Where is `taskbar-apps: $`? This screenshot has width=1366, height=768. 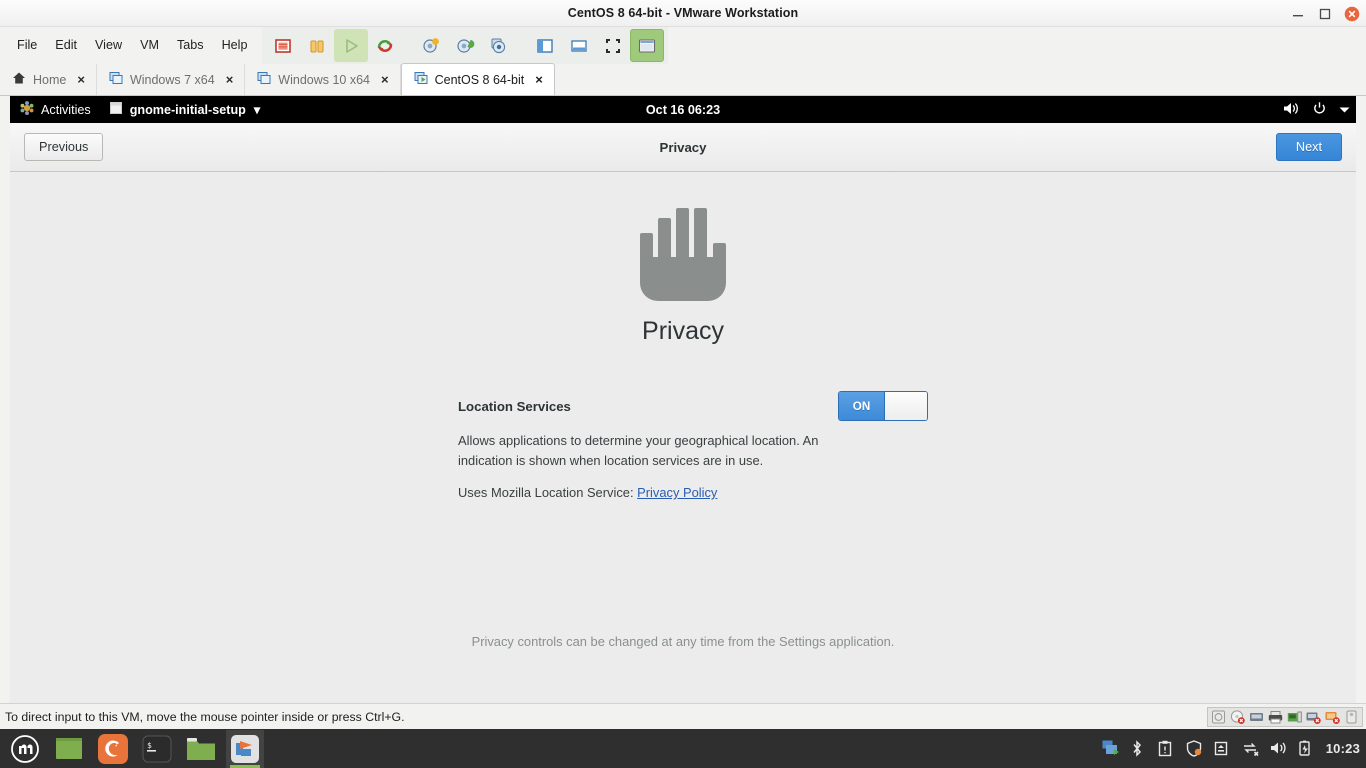 taskbar-apps: $ is located at coordinates (132, 748).